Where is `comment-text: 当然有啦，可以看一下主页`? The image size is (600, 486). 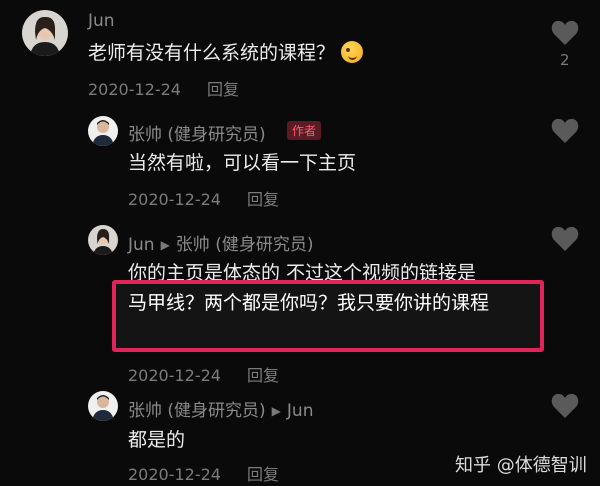
comment-text: 当然有啦，可以看一下主页 is located at coordinates (242, 163).